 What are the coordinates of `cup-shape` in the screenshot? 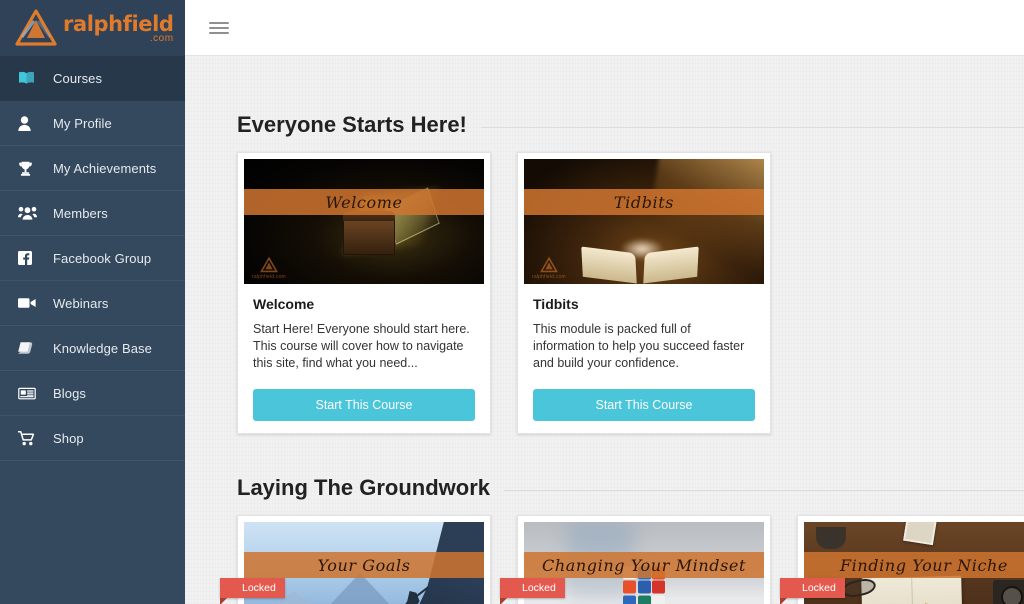 It's located at (831, 538).